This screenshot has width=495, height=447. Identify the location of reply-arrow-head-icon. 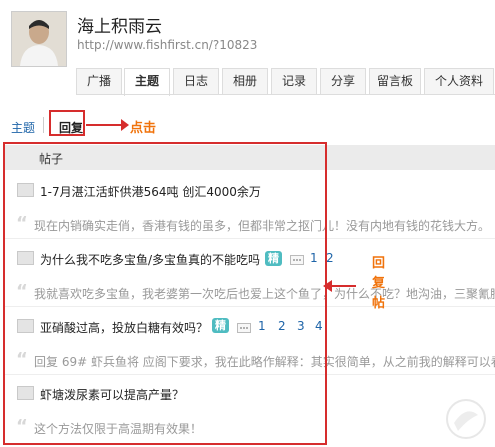
(327, 286).